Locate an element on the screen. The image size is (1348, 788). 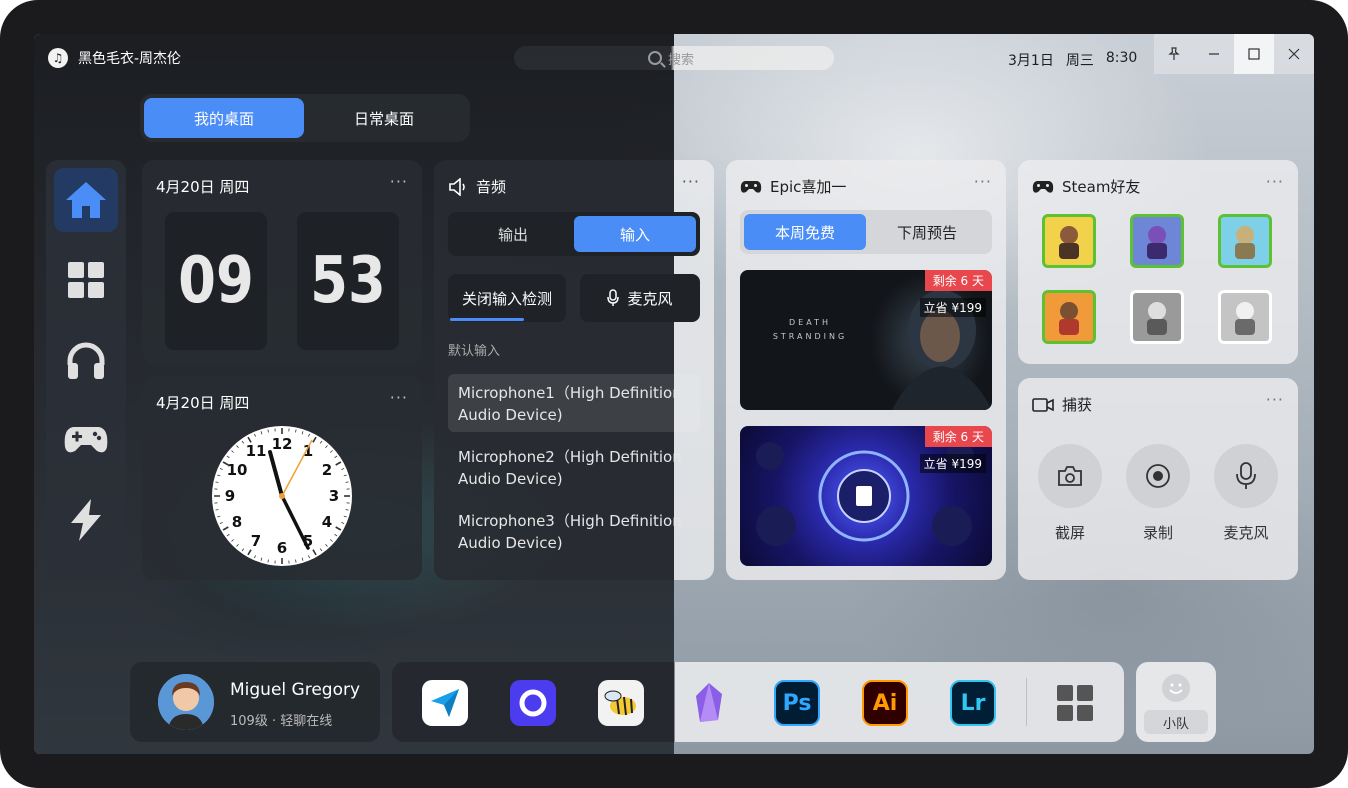
close-button is located at coordinates (1294, 54).